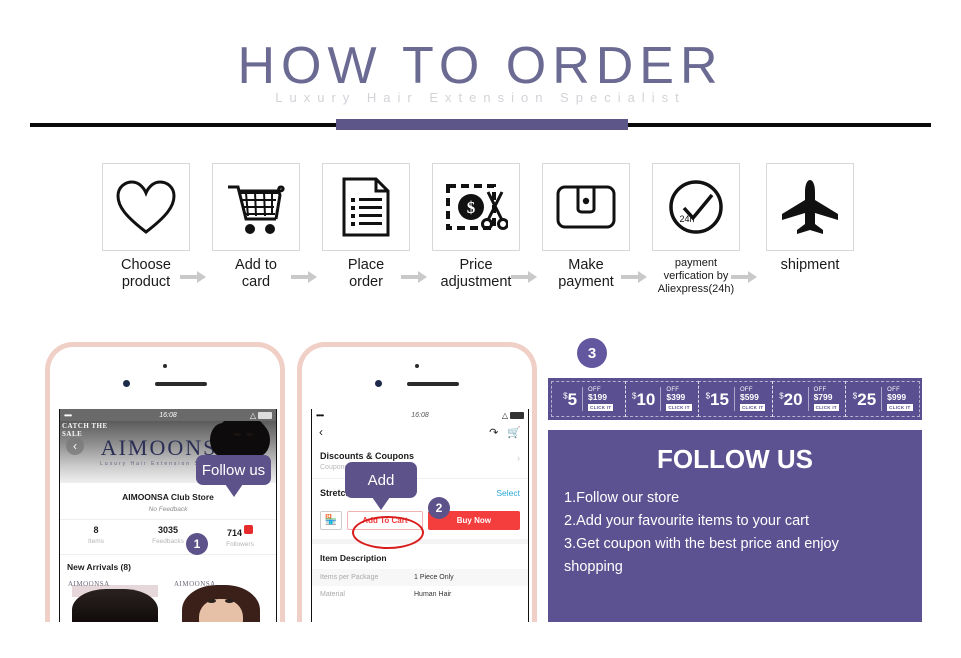 This screenshot has height=658, width=961. I want to click on stat-value: 8, so click(96, 530).